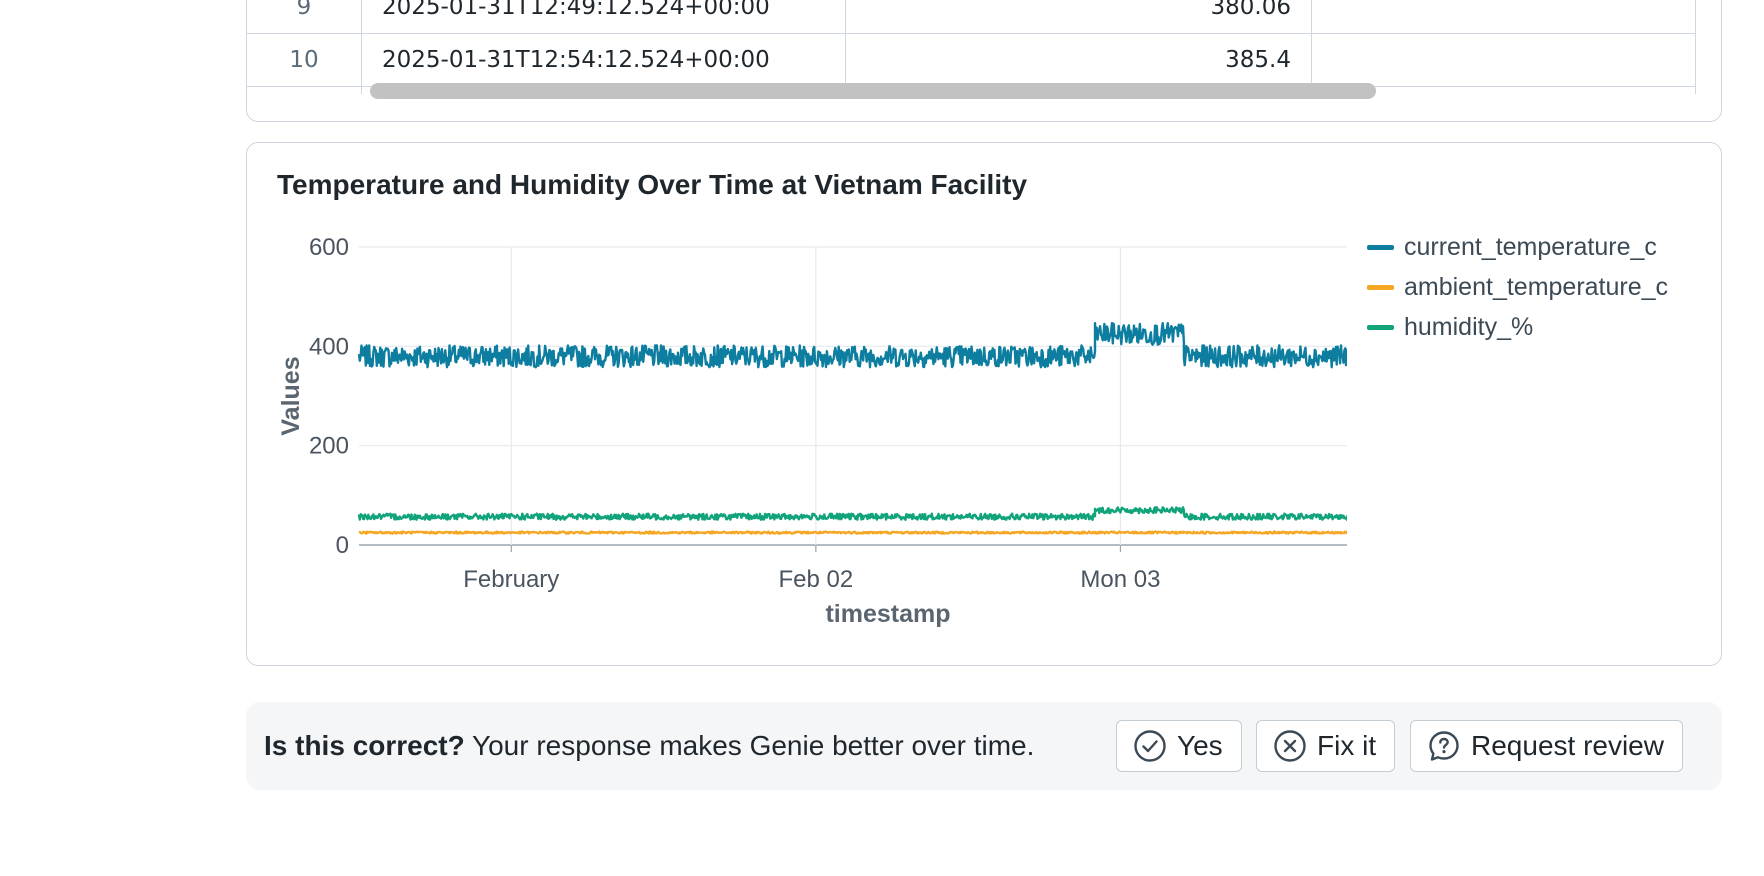  What do you see at coordinates (342, 545) in the screenshot?
I see `y-tick-label: 0` at bounding box center [342, 545].